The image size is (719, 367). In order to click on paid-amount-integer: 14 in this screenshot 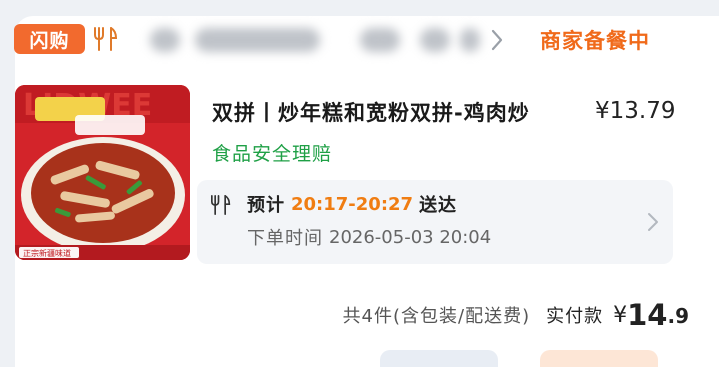, I will do `click(647, 315)`.